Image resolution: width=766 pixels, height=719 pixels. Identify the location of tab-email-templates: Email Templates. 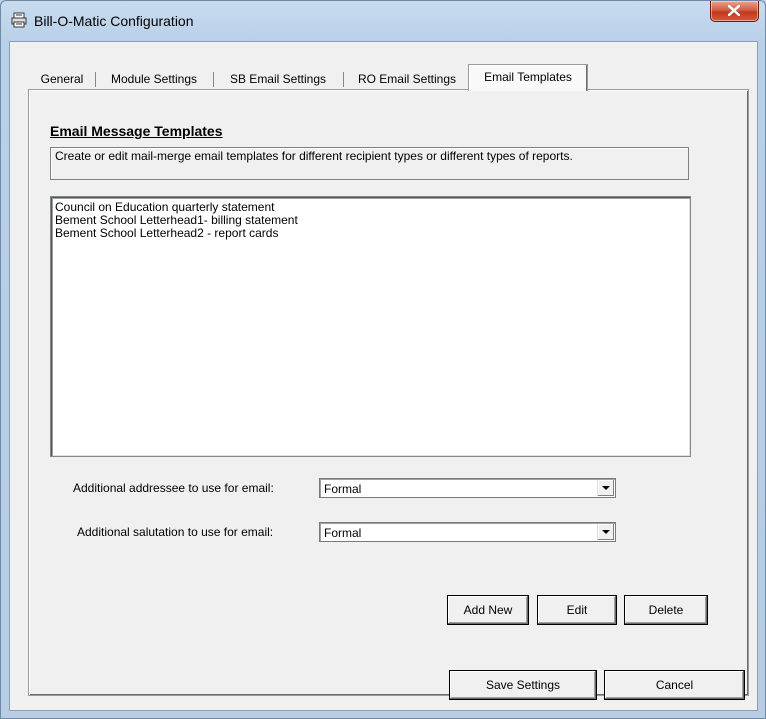
(528, 77).